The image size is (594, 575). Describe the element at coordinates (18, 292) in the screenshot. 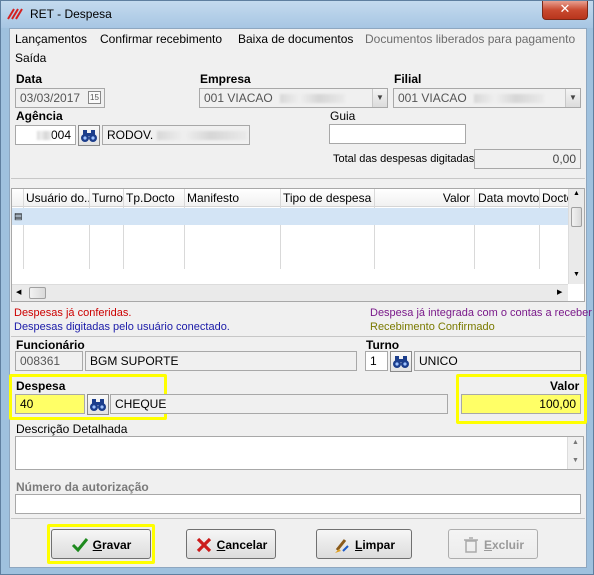

I see `scroll-left-icon: ◀` at that location.